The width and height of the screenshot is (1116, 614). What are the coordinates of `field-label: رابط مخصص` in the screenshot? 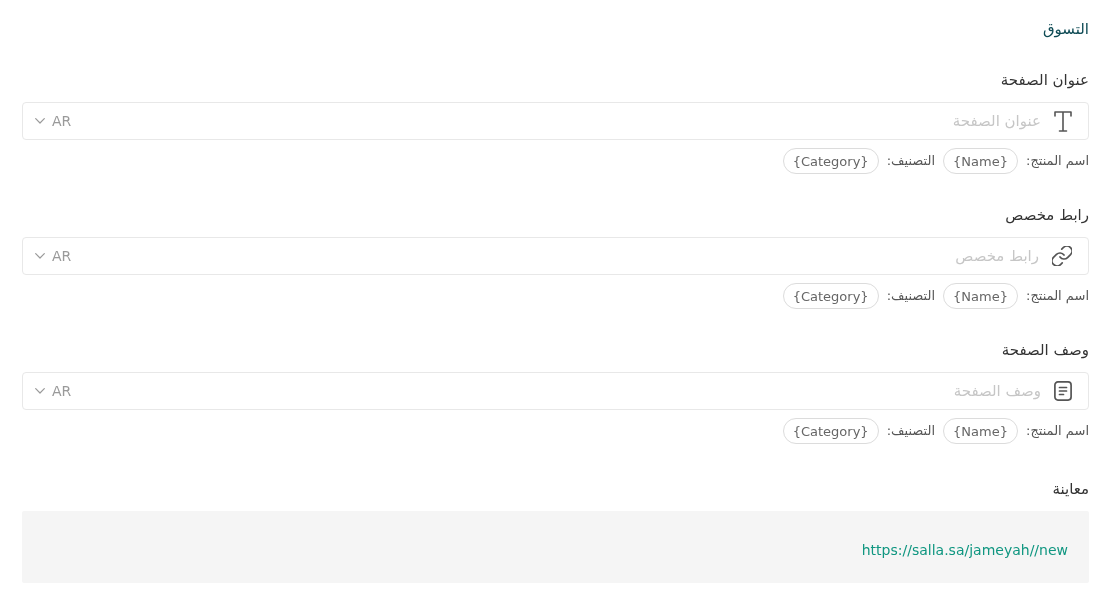 It's located at (1047, 215).